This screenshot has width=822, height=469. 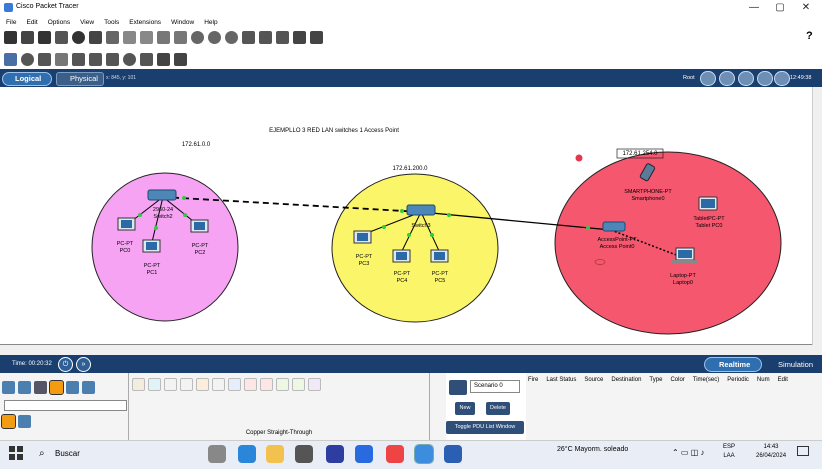 I want to click on zoom-in-icon, so click(x=197, y=37).